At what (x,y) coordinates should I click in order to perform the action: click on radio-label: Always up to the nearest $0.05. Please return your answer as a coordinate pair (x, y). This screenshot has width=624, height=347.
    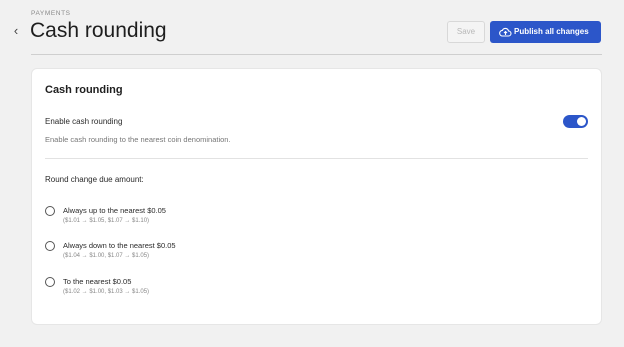
    Looking at the image, I should click on (114, 210).